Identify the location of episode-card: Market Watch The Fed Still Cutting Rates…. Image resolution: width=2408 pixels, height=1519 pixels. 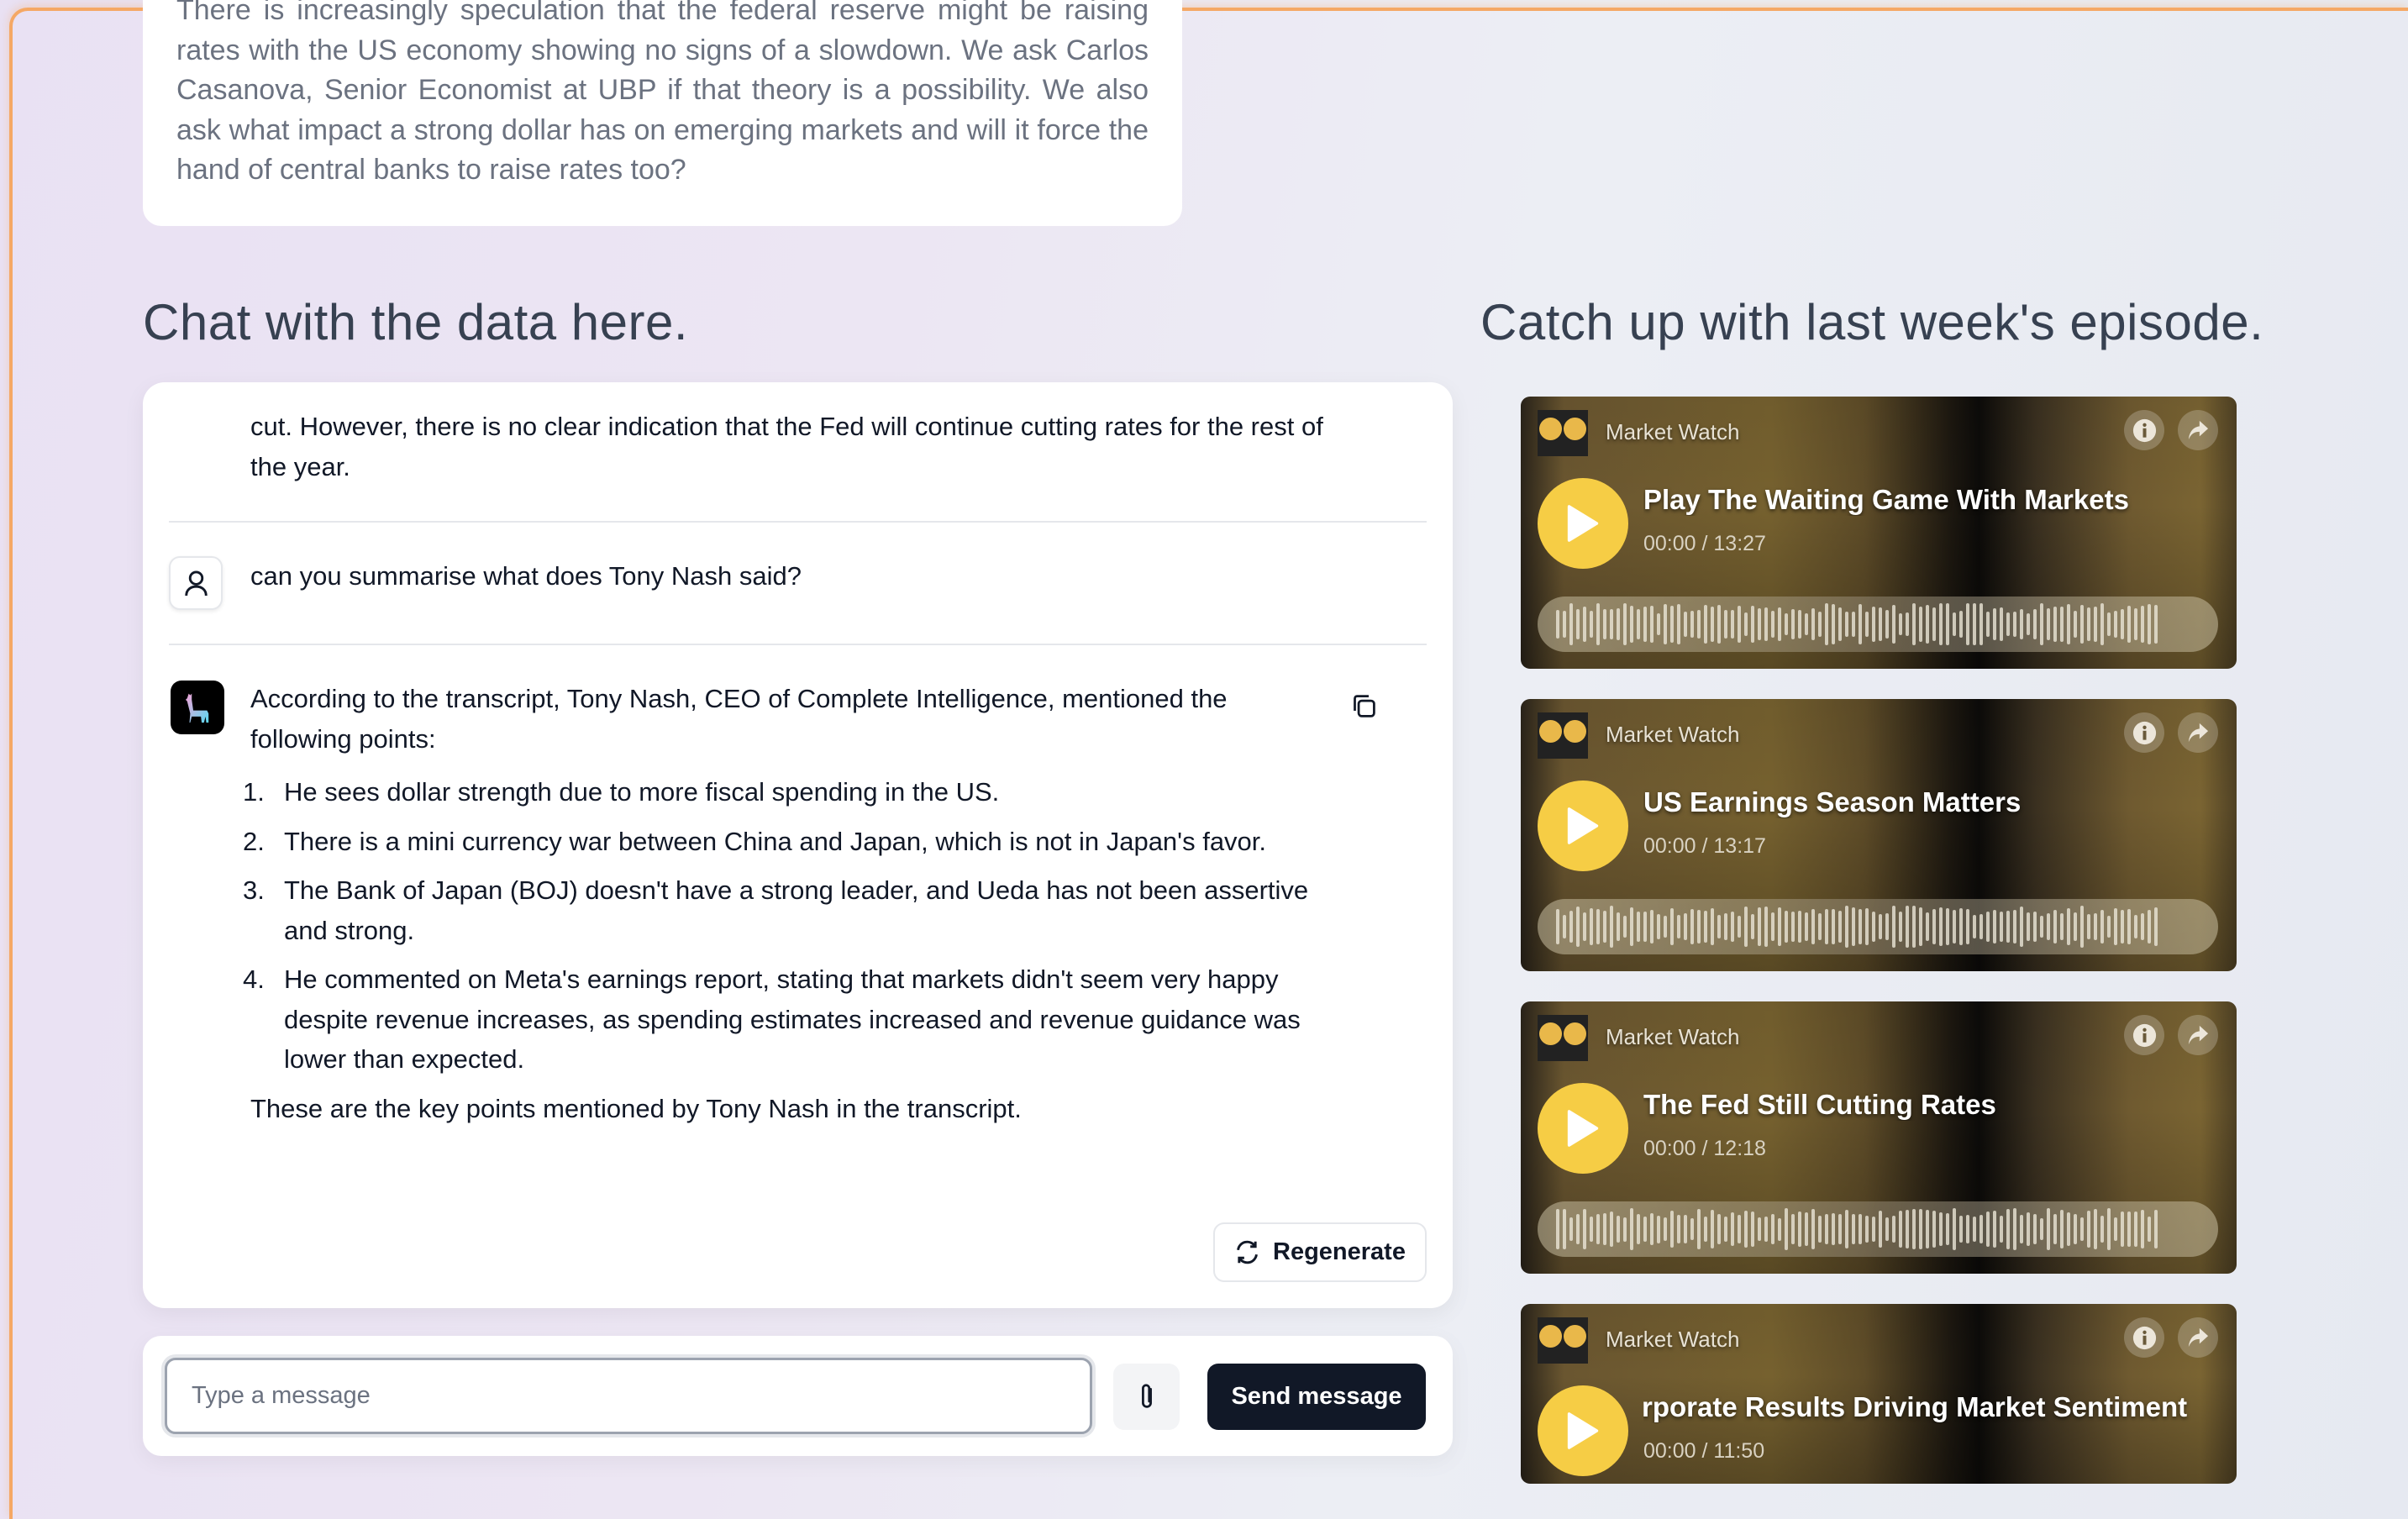
(1879, 1137).